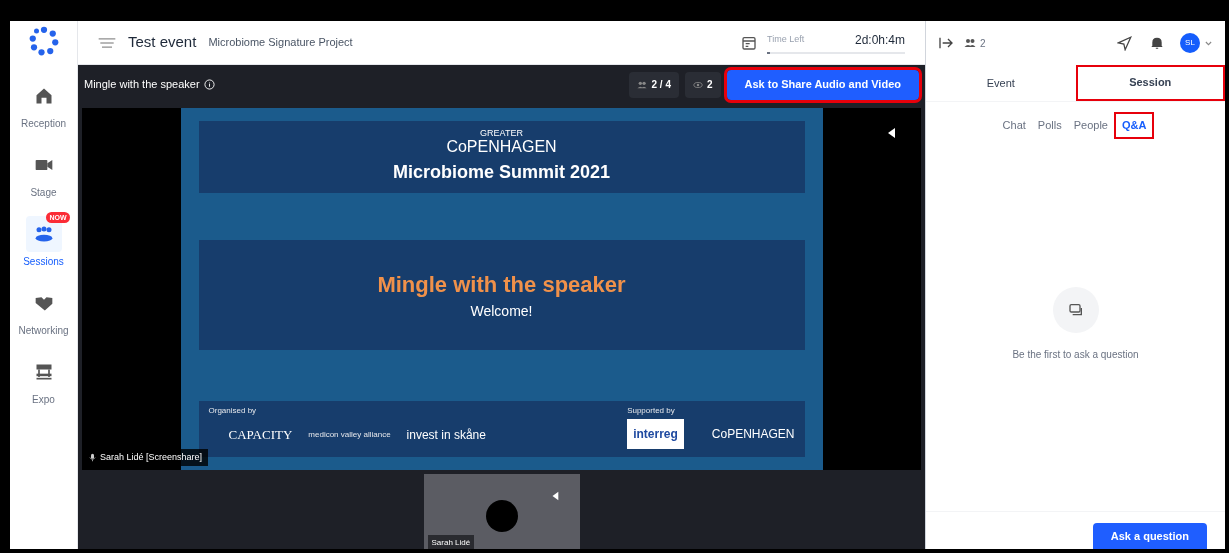 This screenshot has height=553, width=1229. What do you see at coordinates (749, 42) in the screenshot?
I see `calendar-icon` at bounding box center [749, 42].